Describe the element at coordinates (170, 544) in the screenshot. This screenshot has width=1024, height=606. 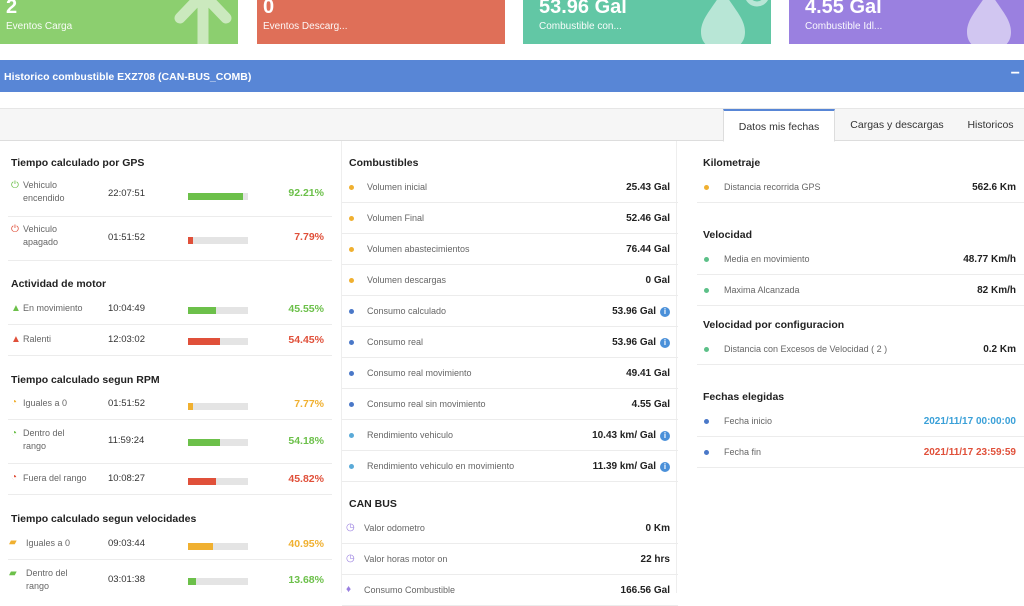
I see `list-item: ▰ Iguales a 0 09:03:44 40.95%` at that location.